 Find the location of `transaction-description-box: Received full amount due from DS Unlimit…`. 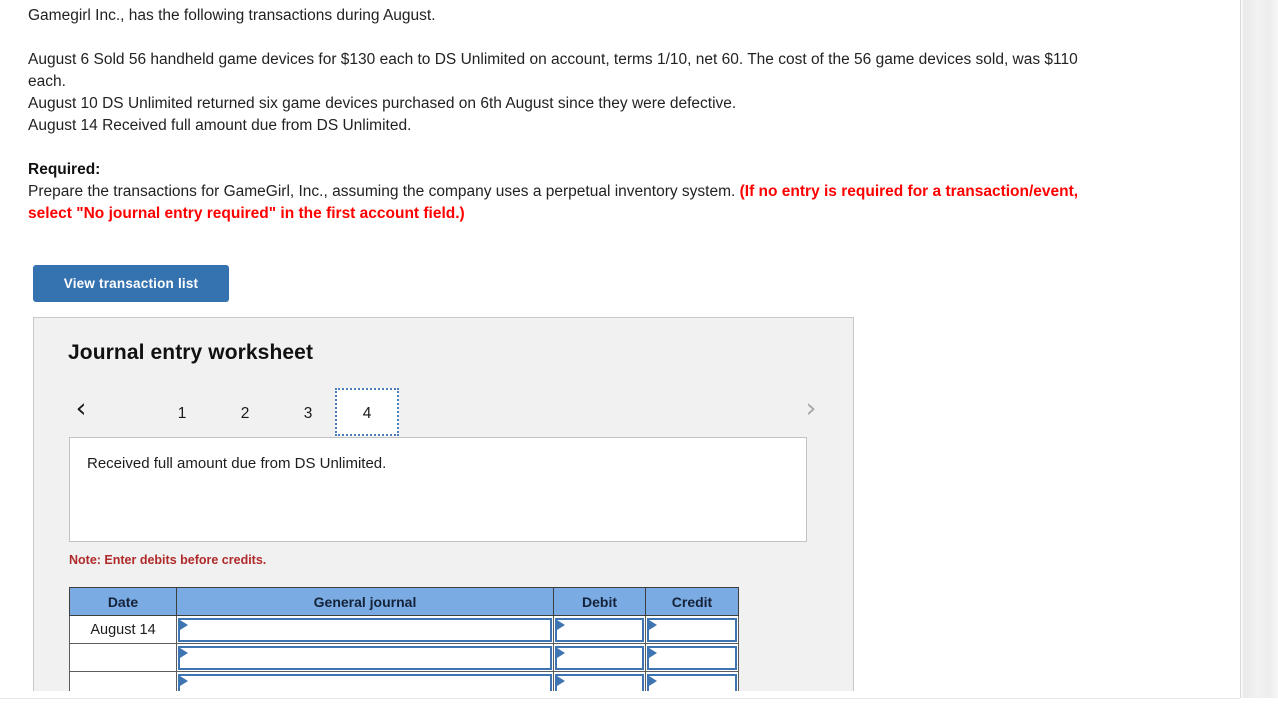

transaction-description-box: Received full amount due from DS Unlimit… is located at coordinates (438, 489).